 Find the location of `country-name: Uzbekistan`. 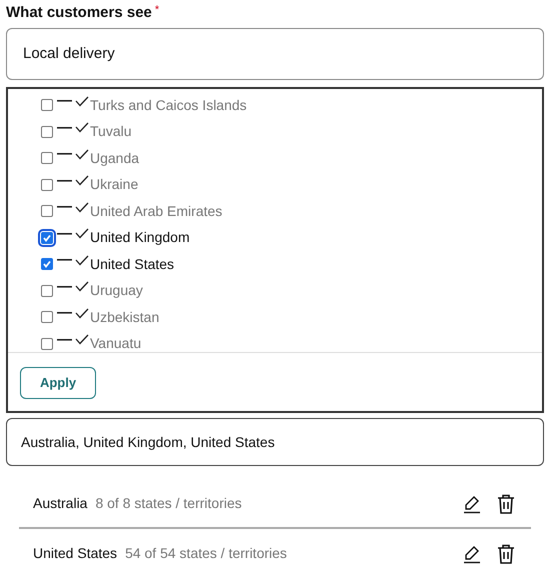

country-name: Uzbekistan is located at coordinates (125, 317).